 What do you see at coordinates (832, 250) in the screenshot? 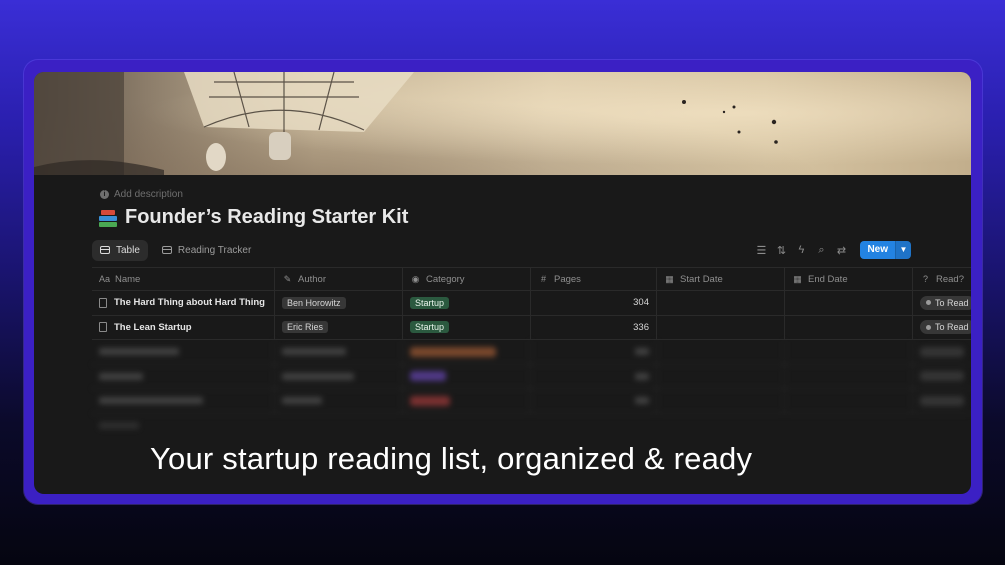
I see `database-toolbar: ☰ ⇅ ϟ ⌕ ⇄ New ▼` at bounding box center [832, 250].